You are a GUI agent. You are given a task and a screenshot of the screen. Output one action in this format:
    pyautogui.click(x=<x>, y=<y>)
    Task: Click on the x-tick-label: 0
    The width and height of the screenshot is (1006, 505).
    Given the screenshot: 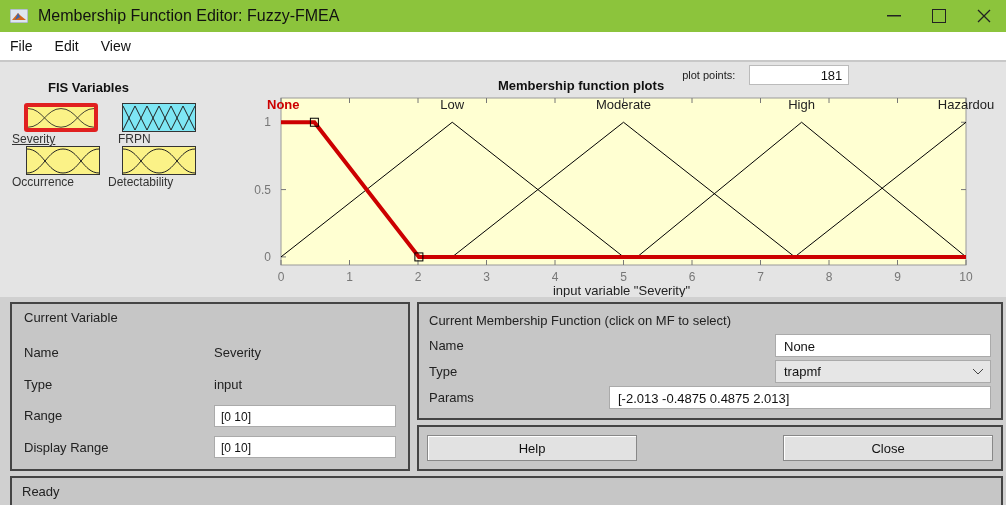 What is the action you would take?
    pyautogui.click(x=281, y=277)
    